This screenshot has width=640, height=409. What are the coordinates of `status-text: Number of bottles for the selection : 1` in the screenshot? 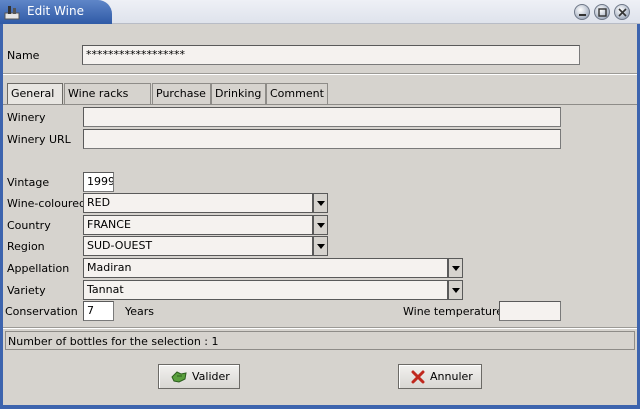 It's located at (113, 341).